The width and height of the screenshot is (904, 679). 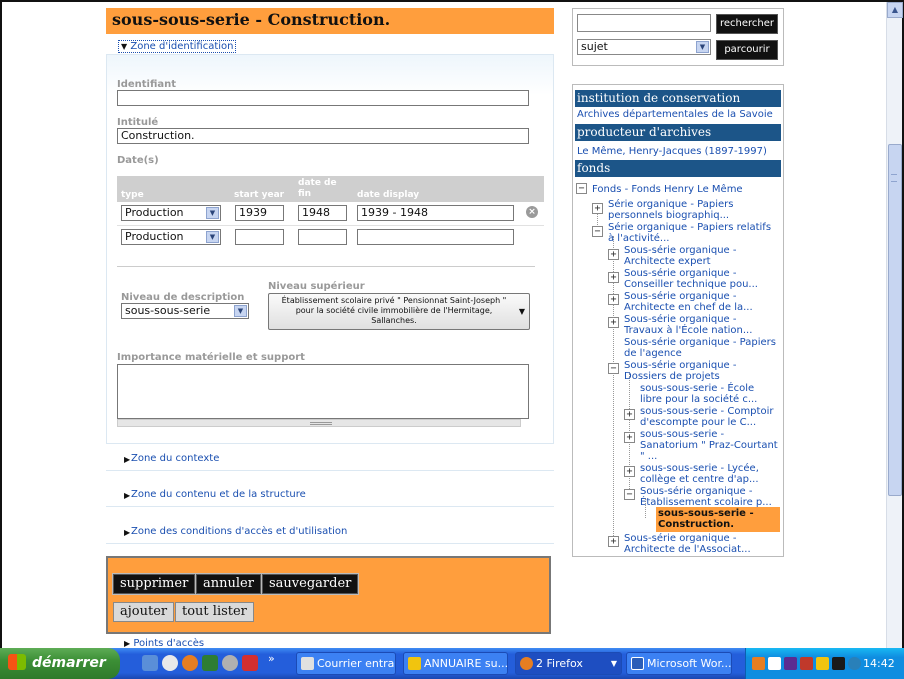 I want to click on zone-identification-toggle: ▼ Zone d'identification, so click(x=177, y=46).